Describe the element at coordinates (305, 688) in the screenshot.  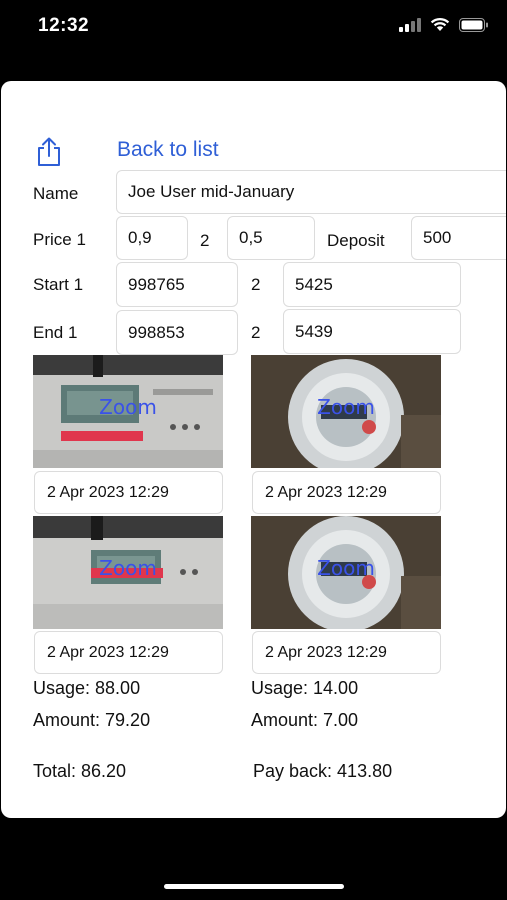
I see `usage-2: Usage: 14.00` at that location.